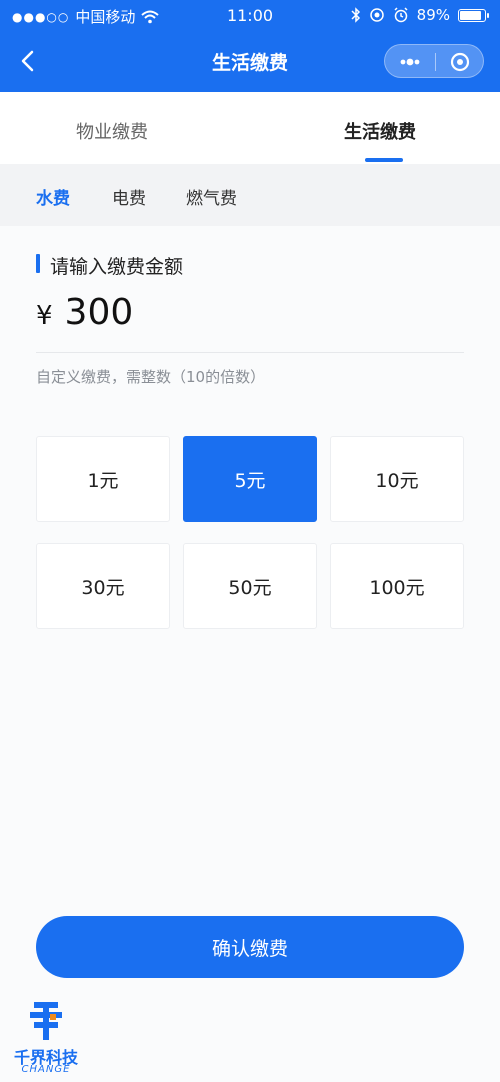  What do you see at coordinates (46, 1069) in the screenshot?
I see `watermark-subtext: CHANGE` at bounding box center [46, 1069].